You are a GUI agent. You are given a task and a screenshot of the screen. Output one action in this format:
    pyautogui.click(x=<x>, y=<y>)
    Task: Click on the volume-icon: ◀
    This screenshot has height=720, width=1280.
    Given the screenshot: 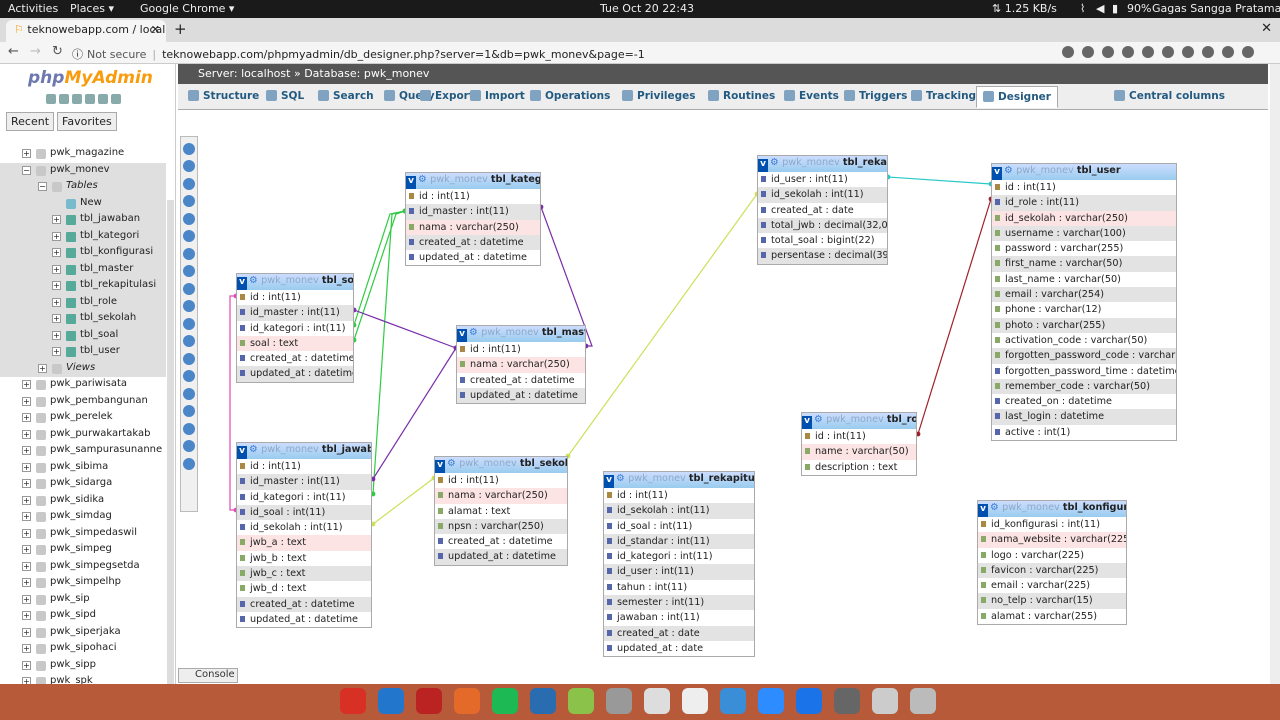 What is the action you would take?
    pyautogui.click(x=1100, y=8)
    